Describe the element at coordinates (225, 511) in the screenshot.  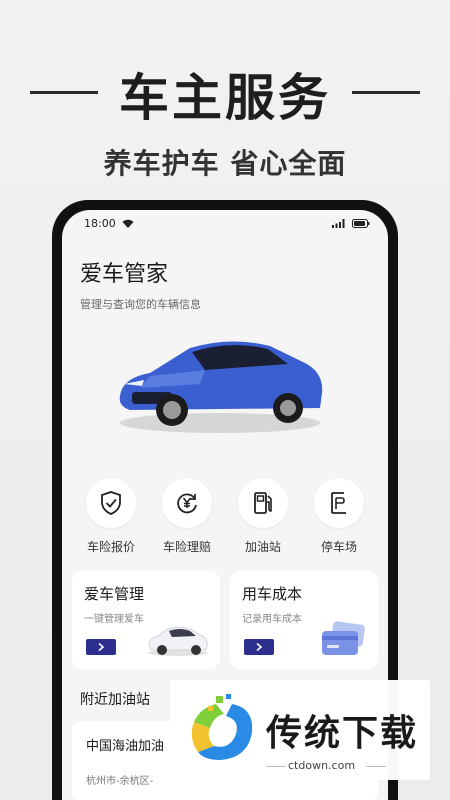
I see `quick-actions: 车险报价 车险理赔 加油站 停车场` at that location.